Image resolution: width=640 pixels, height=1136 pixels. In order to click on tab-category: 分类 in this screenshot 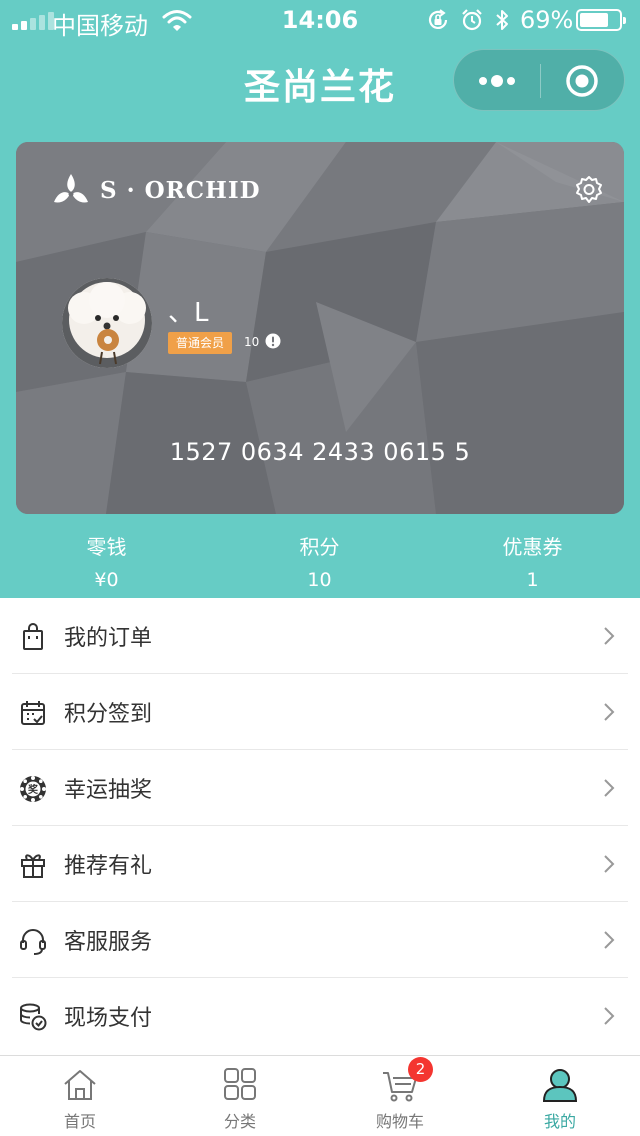, I will do `click(240, 1096)`.